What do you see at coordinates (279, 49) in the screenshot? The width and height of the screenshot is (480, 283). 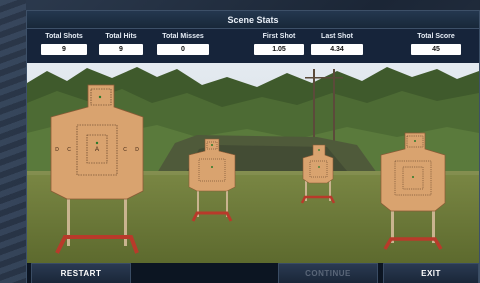 I see `stat-value: 1.05` at bounding box center [279, 49].